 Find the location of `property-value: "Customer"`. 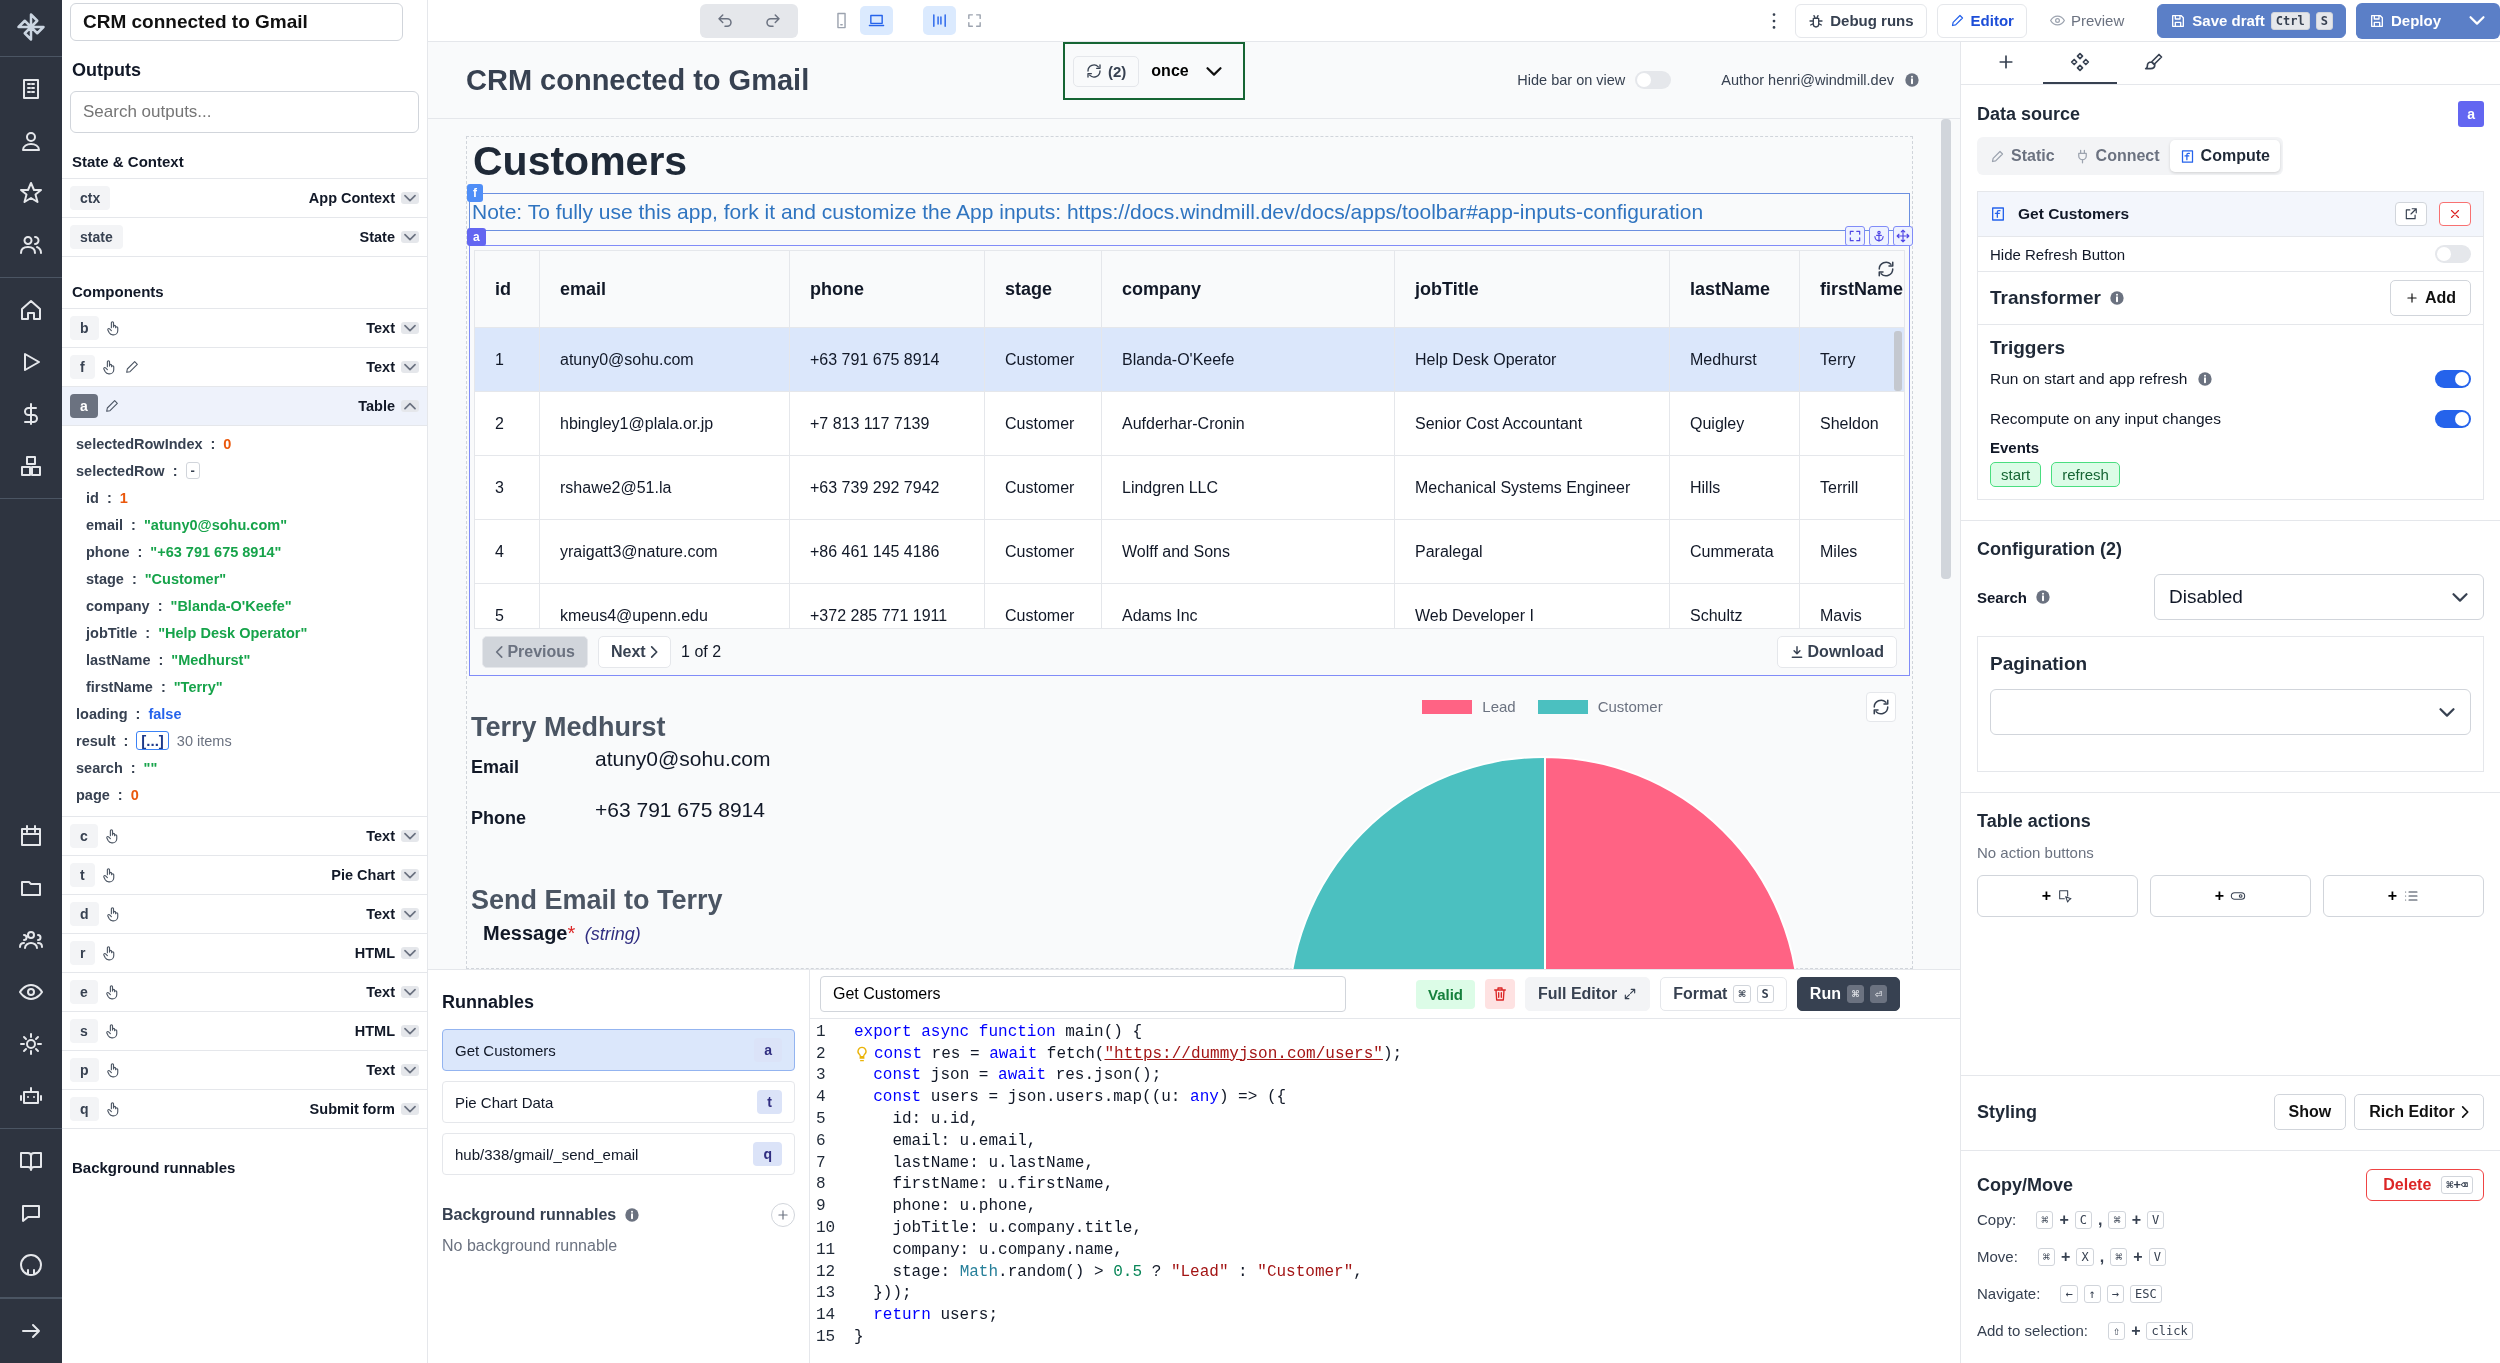

property-value: "Customer" is located at coordinates (185, 578).